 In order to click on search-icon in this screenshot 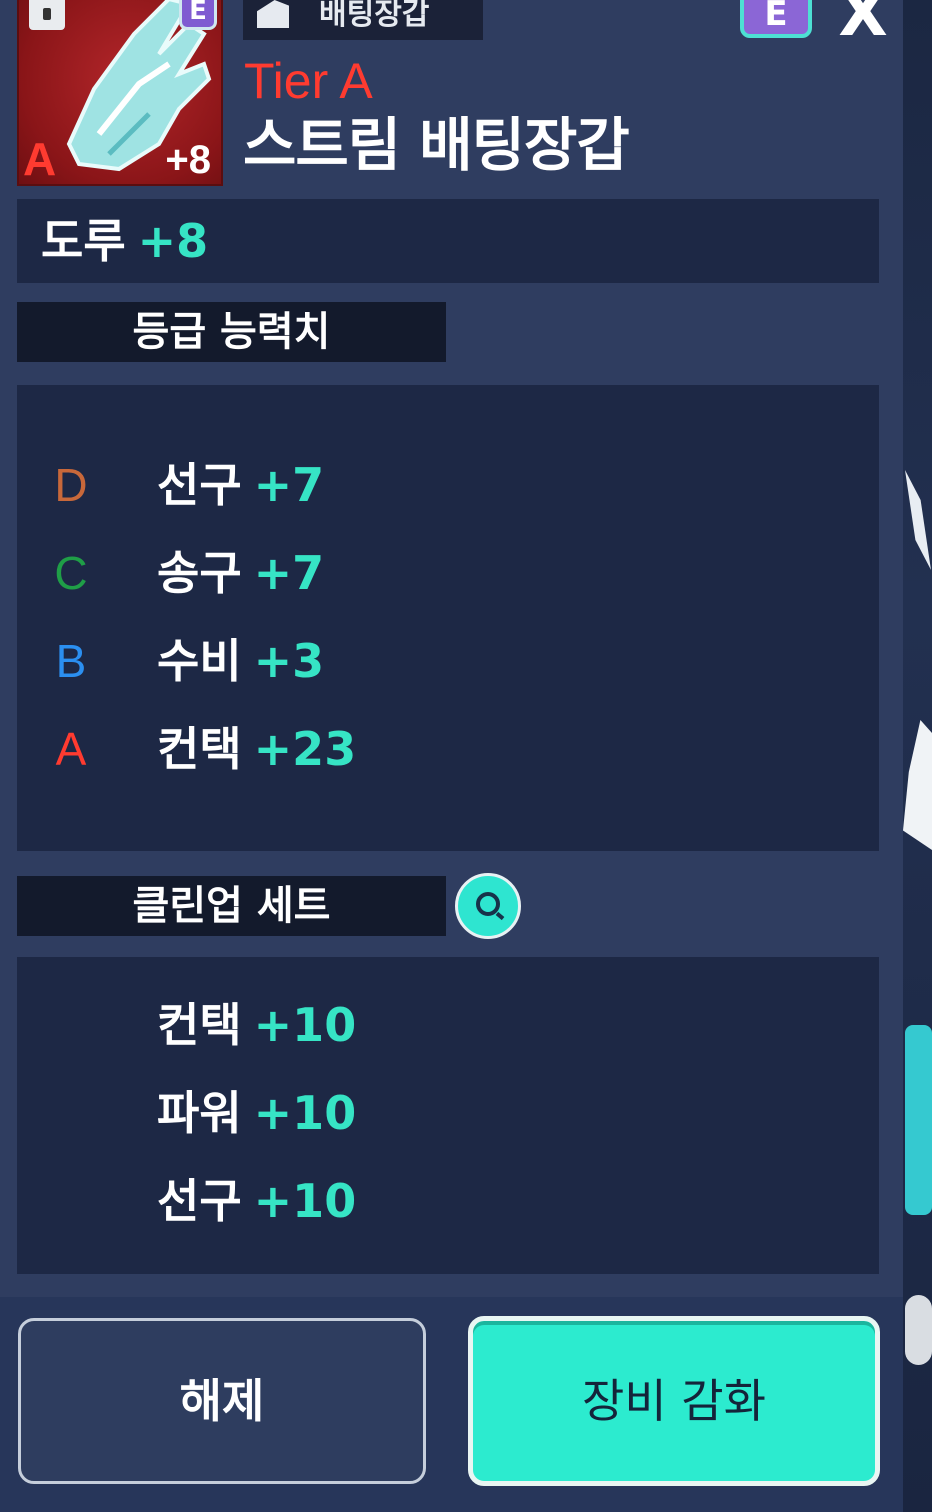, I will do `click(488, 904)`.